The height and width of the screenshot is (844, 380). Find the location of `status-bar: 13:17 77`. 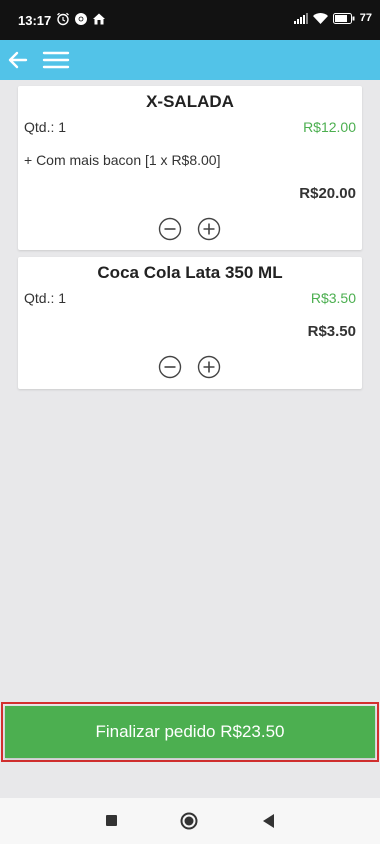

status-bar: 13:17 77 is located at coordinates (190, 20).